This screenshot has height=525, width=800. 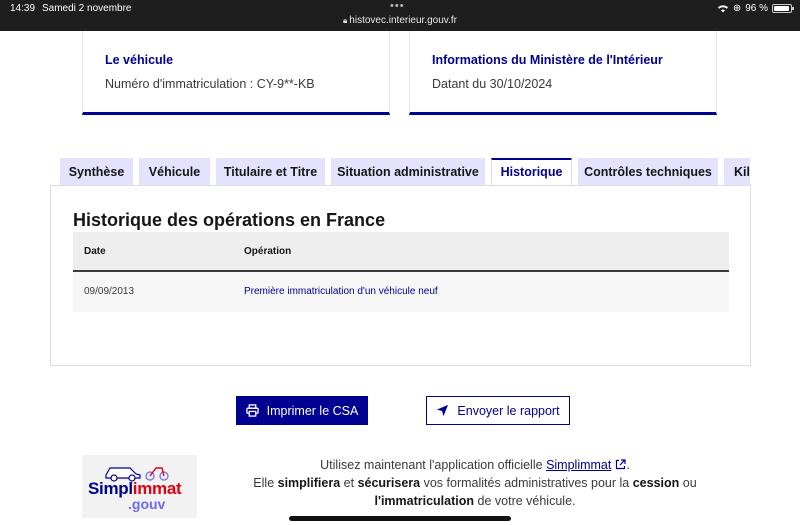 What do you see at coordinates (109, 291) in the screenshot?
I see `row-date: 09/09/2013` at bounding box center [109, 291].